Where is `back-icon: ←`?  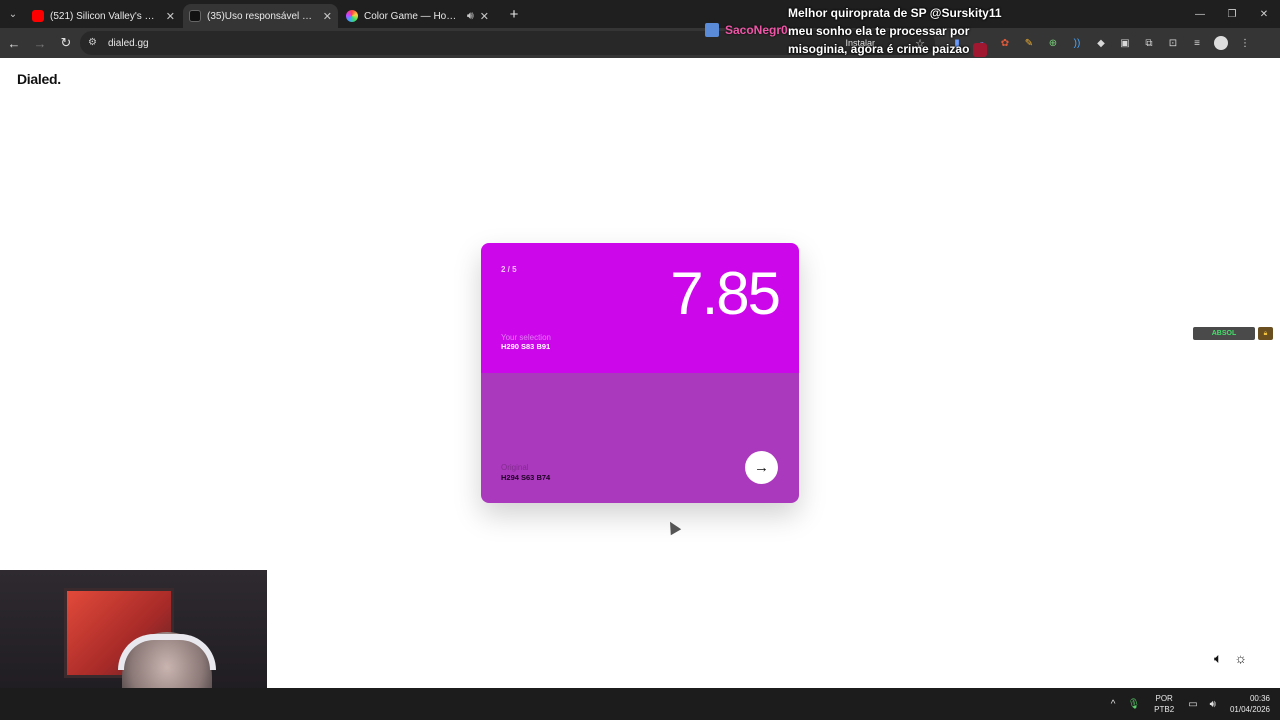
back-icon: ← is located at coordinates (14, 43).